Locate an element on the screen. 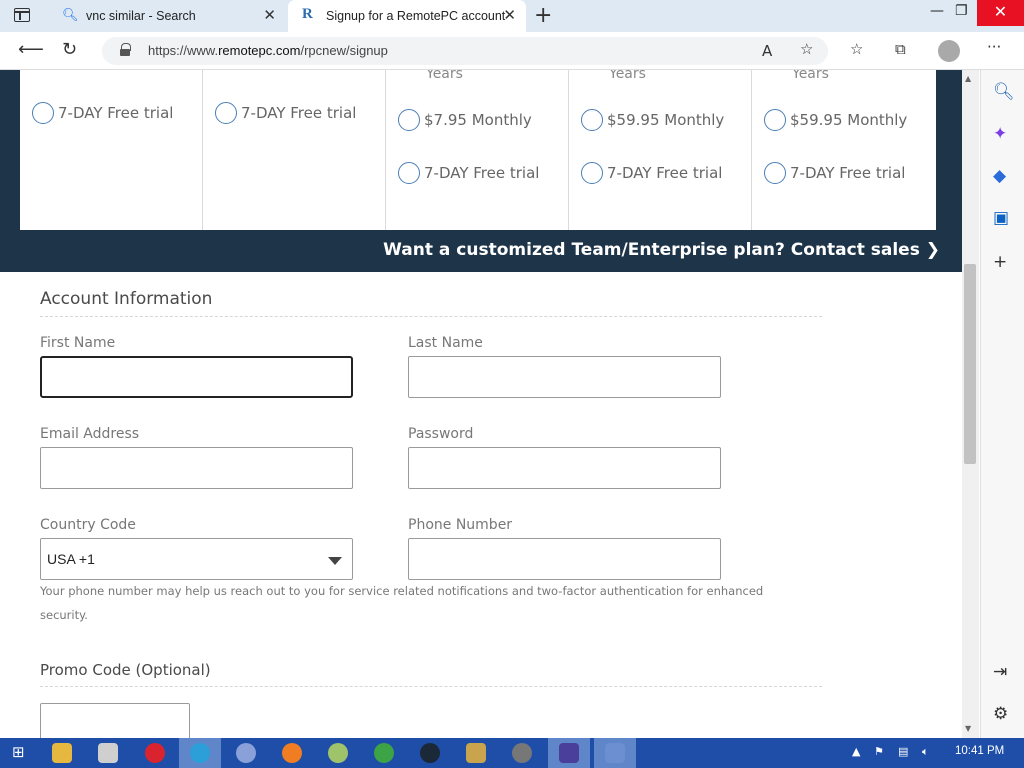 Image resolution: width=1024 pixels, height=768 pixels. tab-signup: R Signup for a RemotePC account ✕ is located at coordinates (407, 16).